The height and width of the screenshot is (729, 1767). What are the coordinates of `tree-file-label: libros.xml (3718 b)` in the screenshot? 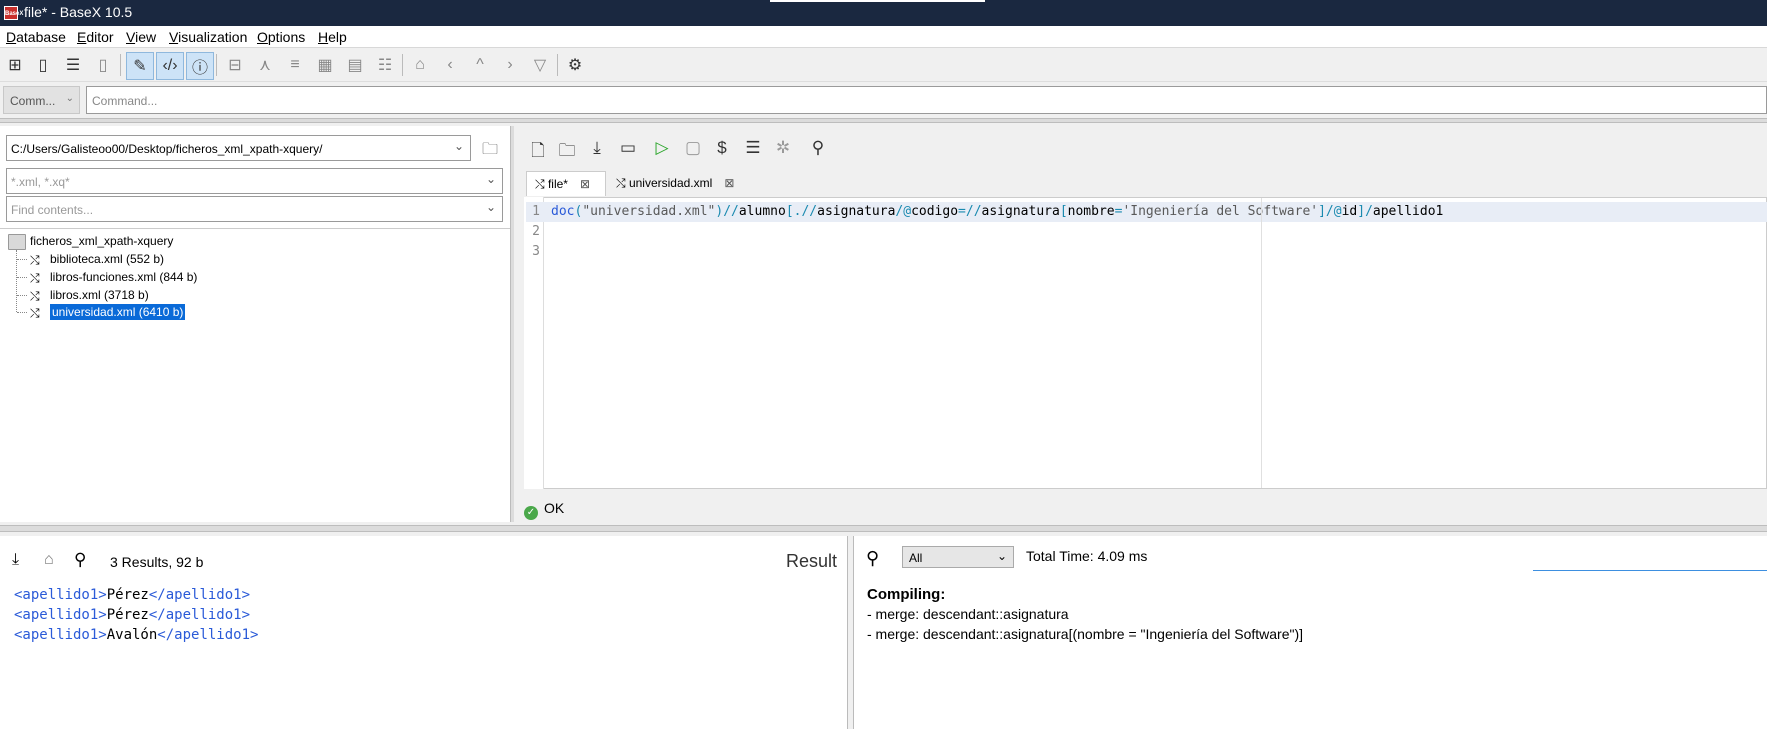 It's located at (99, 295).